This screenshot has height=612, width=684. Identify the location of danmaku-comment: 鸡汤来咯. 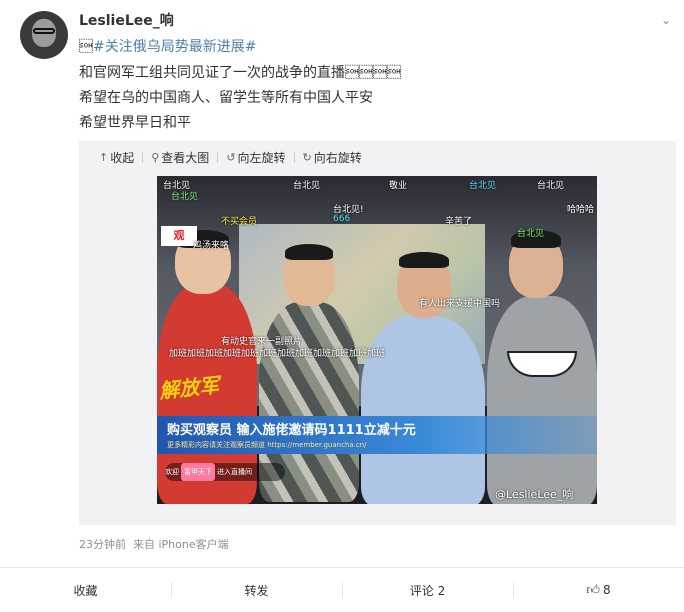
(211, 246).